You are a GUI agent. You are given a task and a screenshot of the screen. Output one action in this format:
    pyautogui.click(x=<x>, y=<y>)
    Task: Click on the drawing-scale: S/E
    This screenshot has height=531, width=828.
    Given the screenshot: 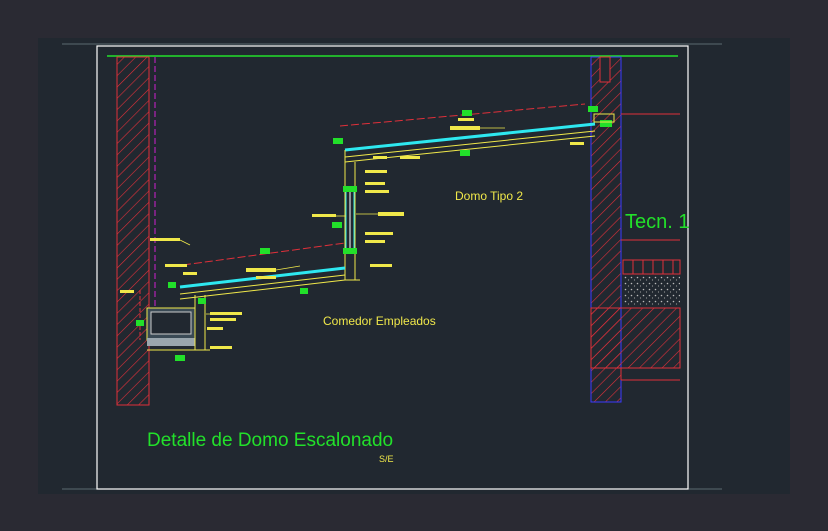 What is the action you would take?
    pyautogui.click(x=386, y=459)
    